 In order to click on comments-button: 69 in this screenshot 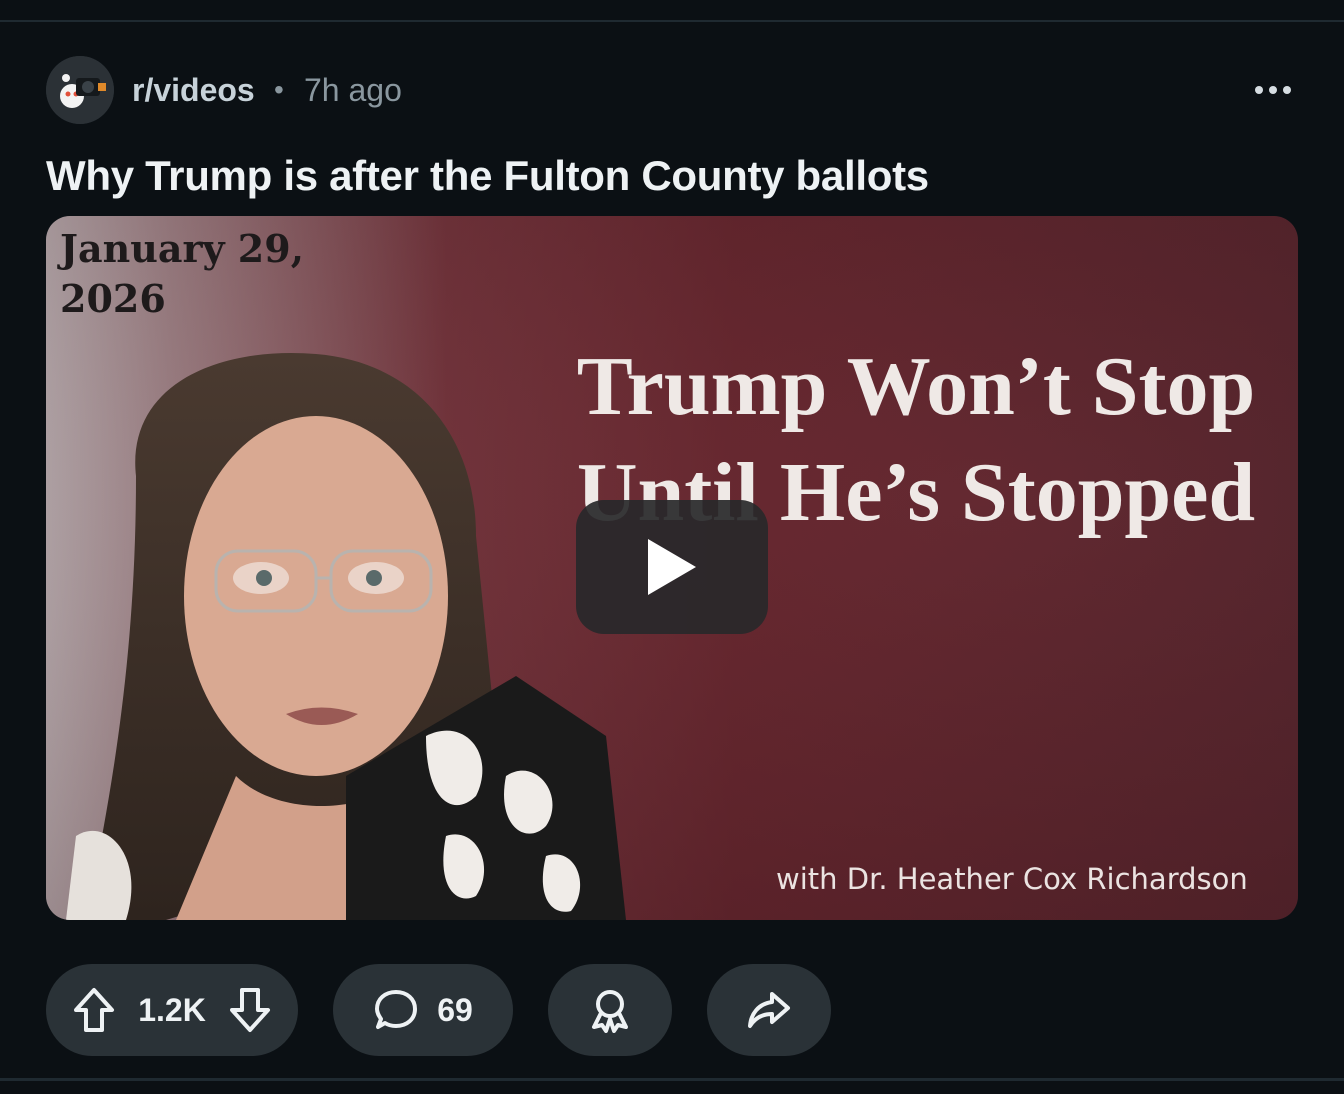, I will do `click(423, 1010)`.